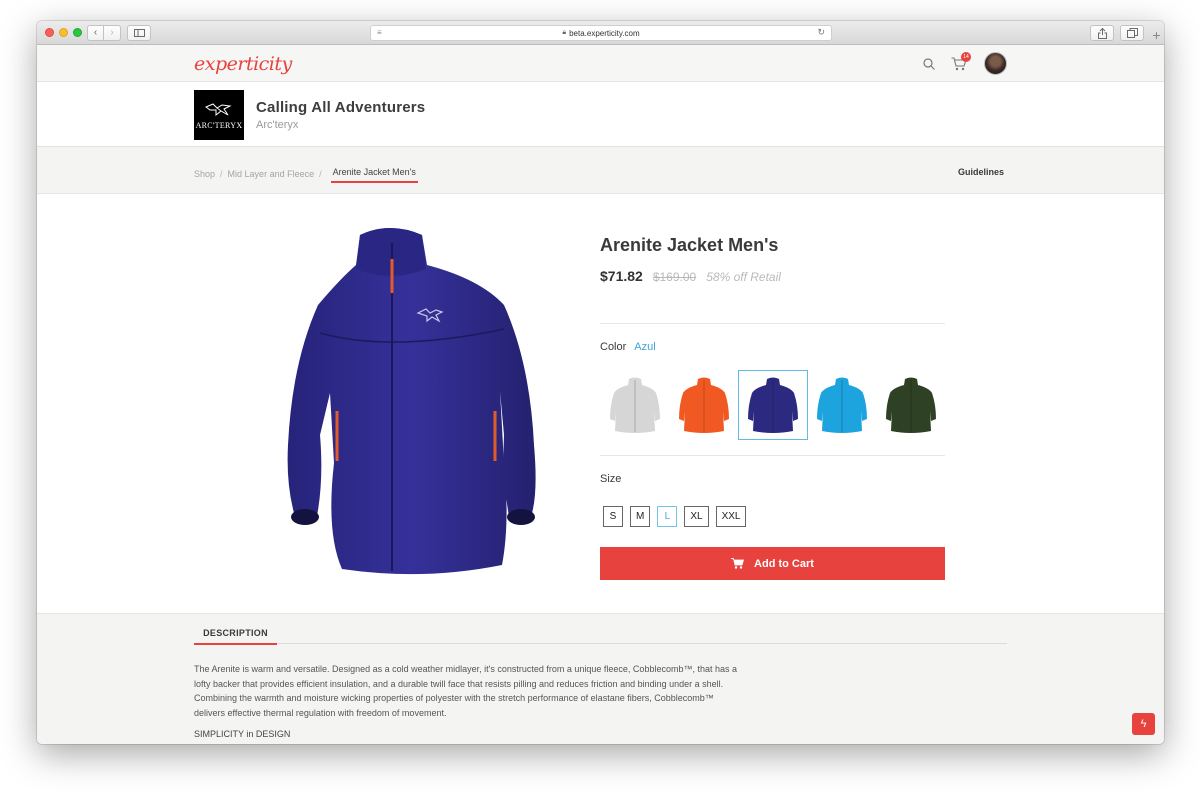 The image size is (1200, 797). I want to click on address-bar: ≡ 🔒︎ beta.experticity.com ↻, so click(601, 33).